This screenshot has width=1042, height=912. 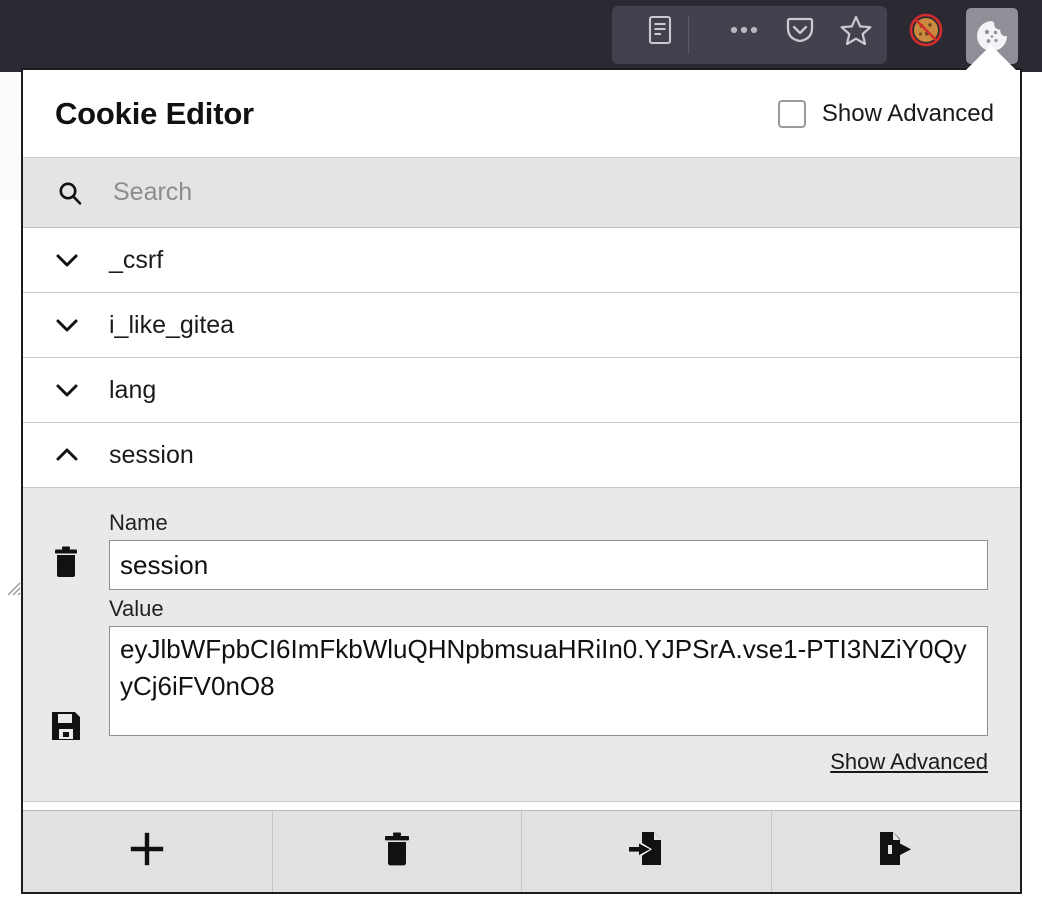 I want to click on reader-view-icon, so click(x=660, y=30).